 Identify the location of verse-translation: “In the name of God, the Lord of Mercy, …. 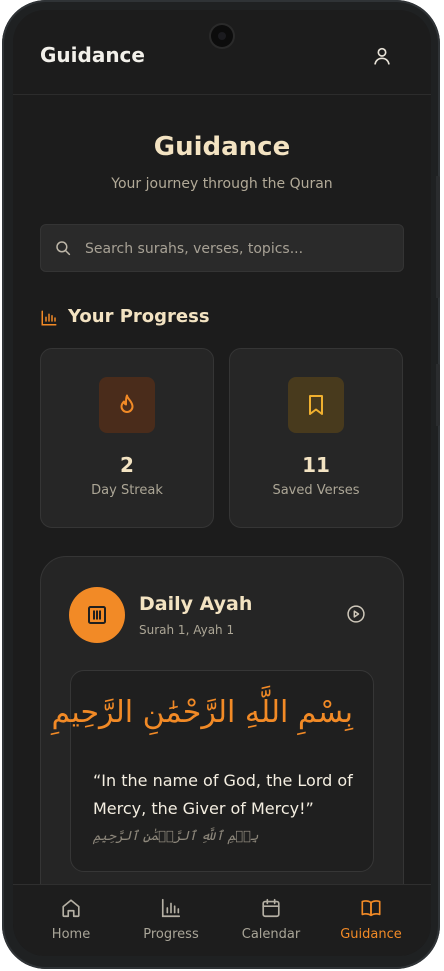
(223, 794).